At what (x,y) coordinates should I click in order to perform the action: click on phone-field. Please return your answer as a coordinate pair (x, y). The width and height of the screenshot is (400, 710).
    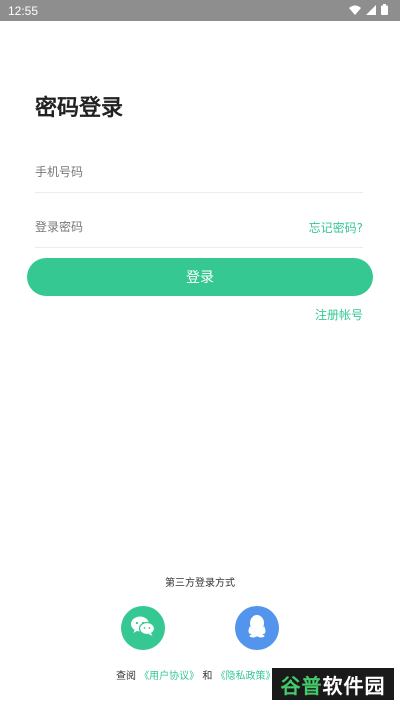
    Looking at the image, I should click on (199, 175).